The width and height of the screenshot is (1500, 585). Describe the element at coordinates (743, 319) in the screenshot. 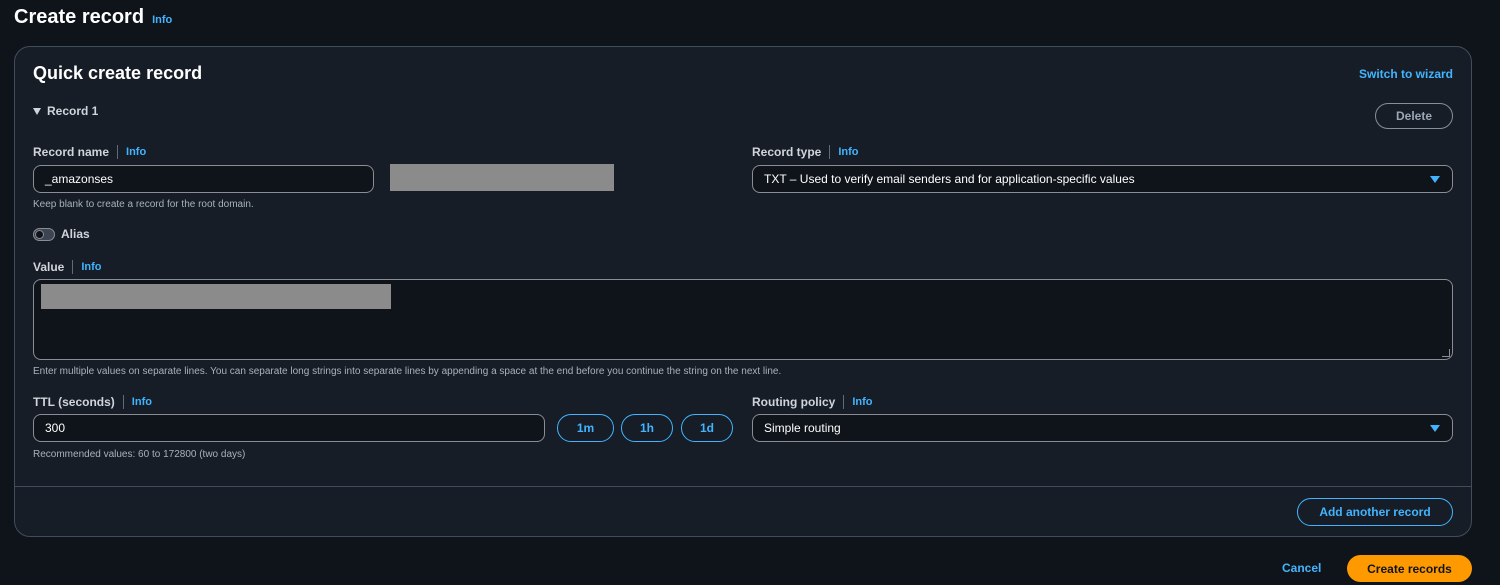

I see `value-textarea` at that location.